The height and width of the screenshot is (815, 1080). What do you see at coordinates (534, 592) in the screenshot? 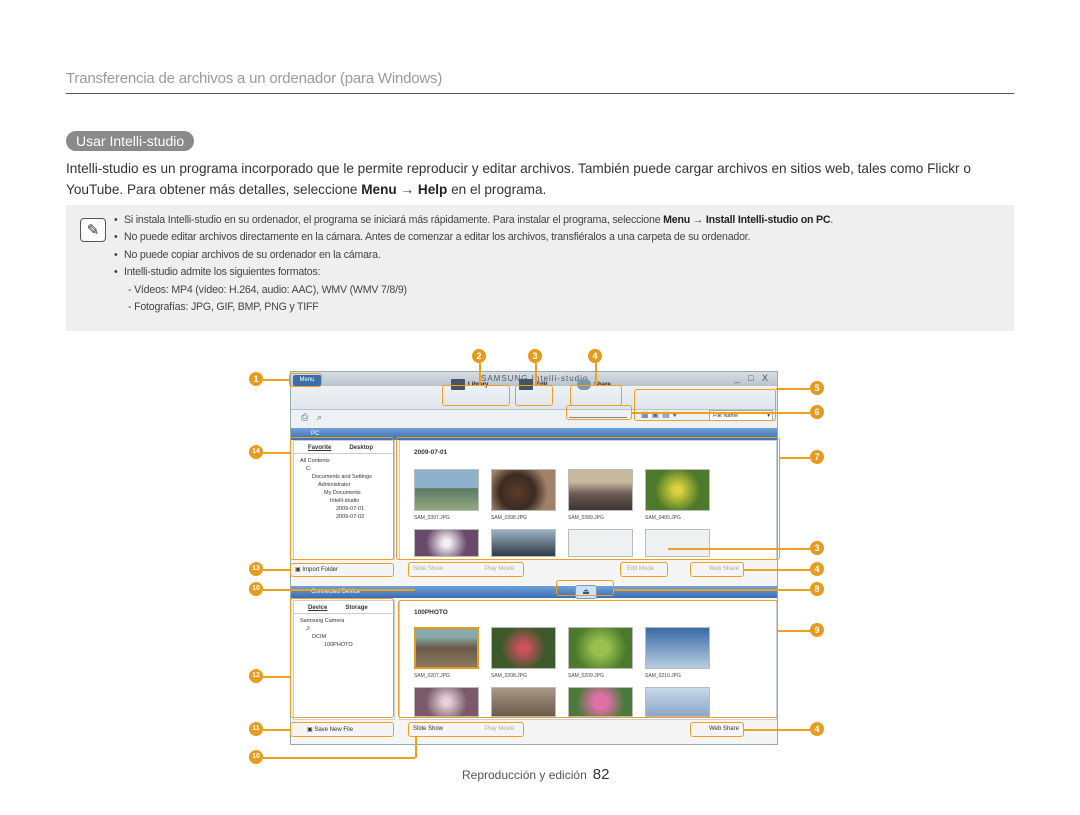
I see `device-bar: Connected Device` at bounding box center [534, 592].